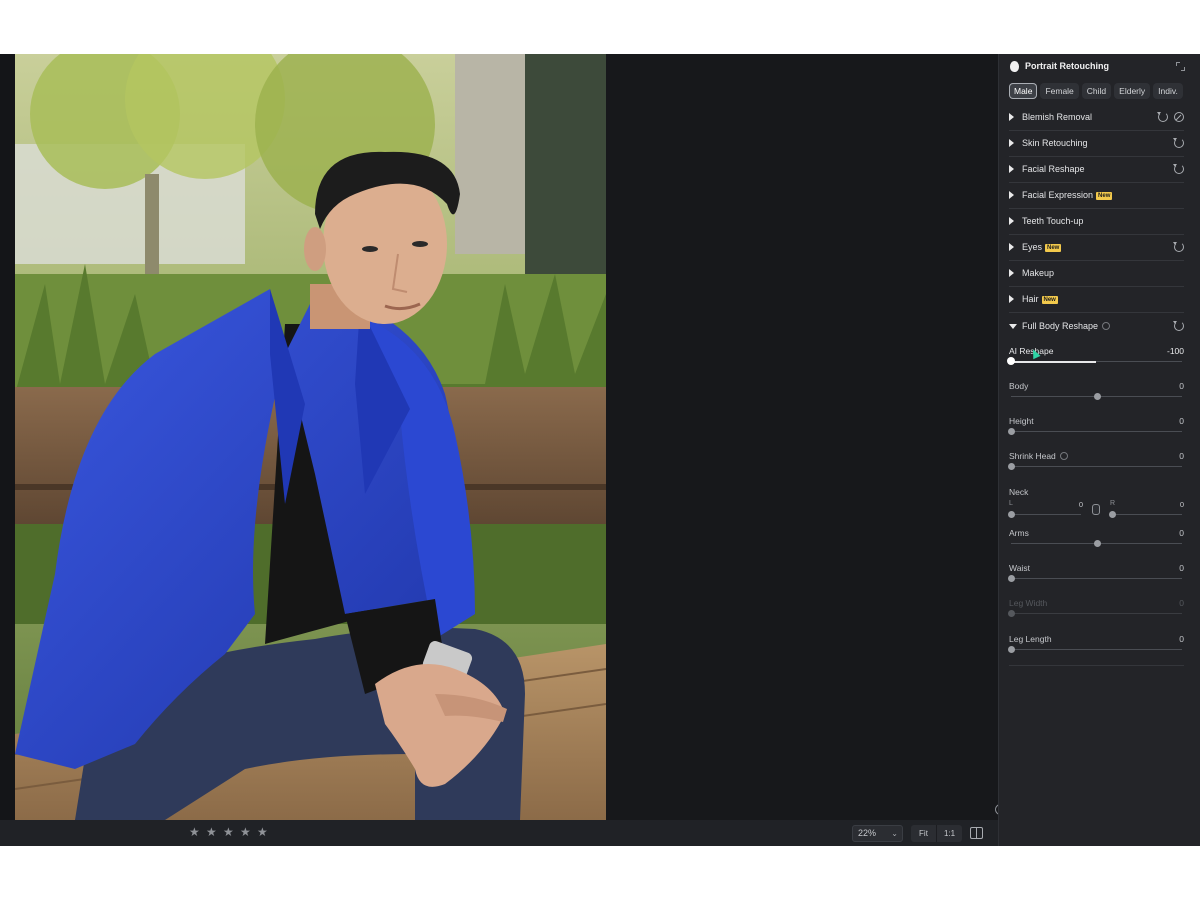  What do you see at coordinates (1040, 299) in the screenshot?
I see `section-label: Hair New` at bounding box center [1040, 299].